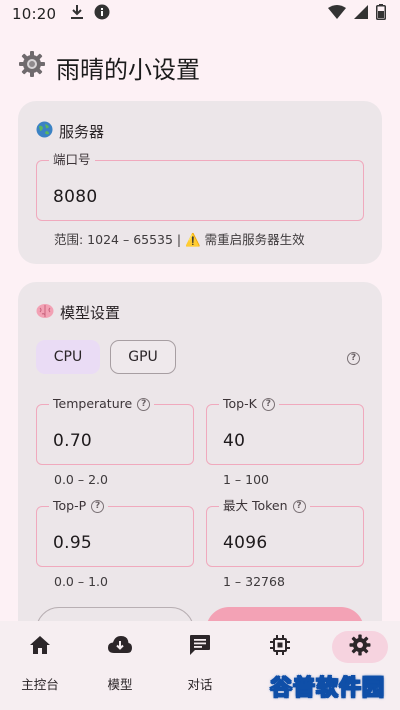 The image size is (400, 710). I want to click on nav-label-chat: 对话, so click(200, 684).